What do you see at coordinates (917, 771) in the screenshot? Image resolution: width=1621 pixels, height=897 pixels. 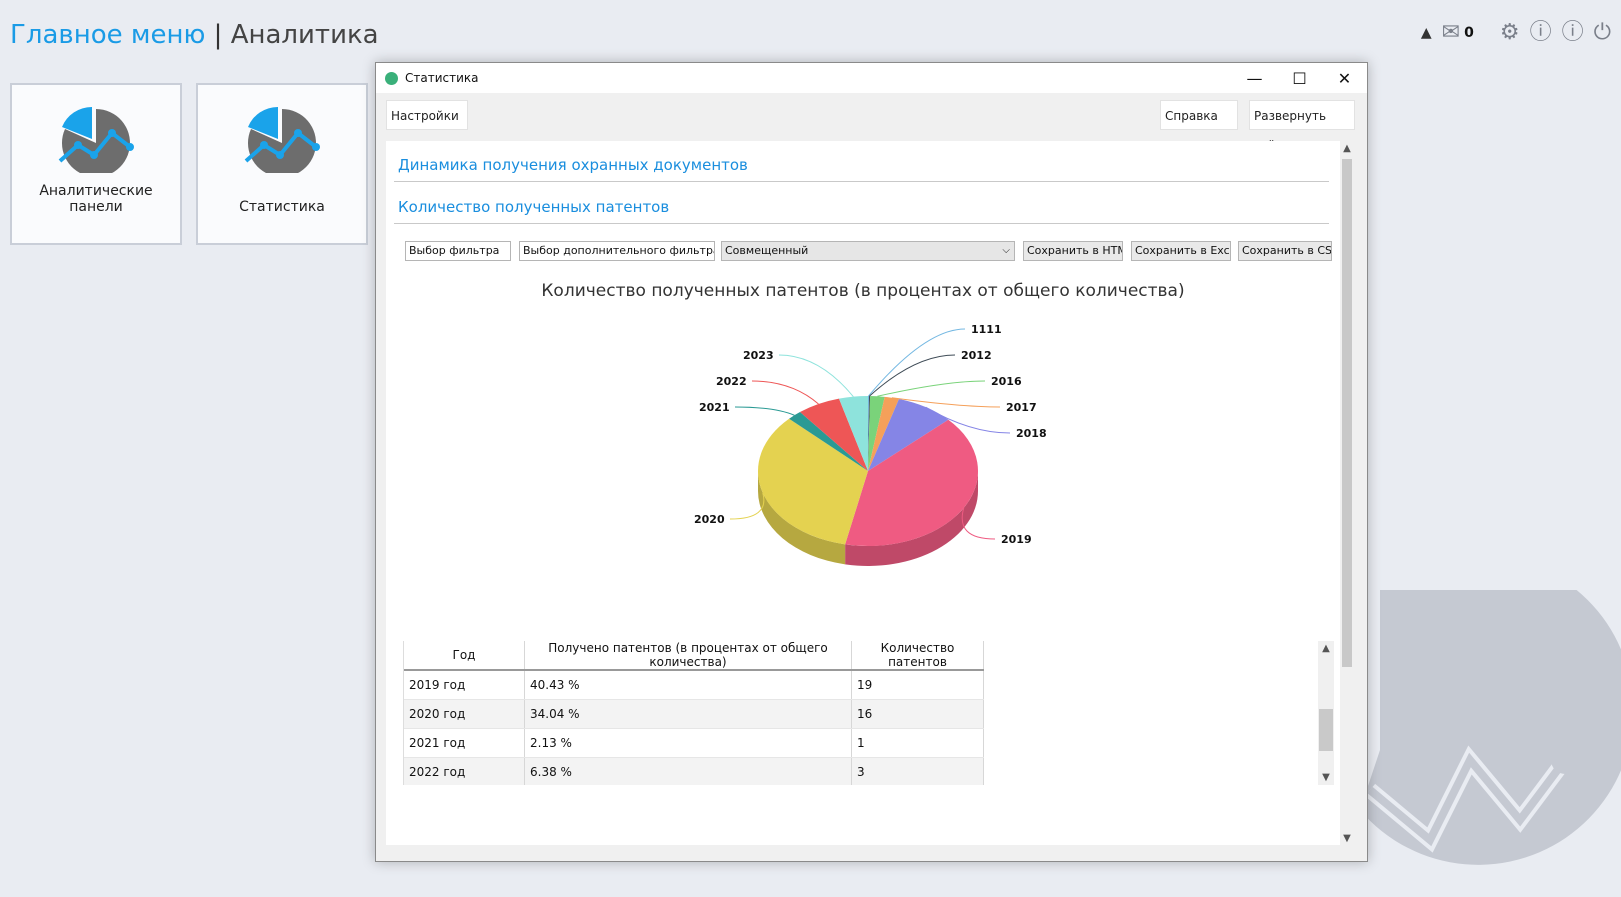 I see `cell-count: 3` at bounding box center [917, 771].